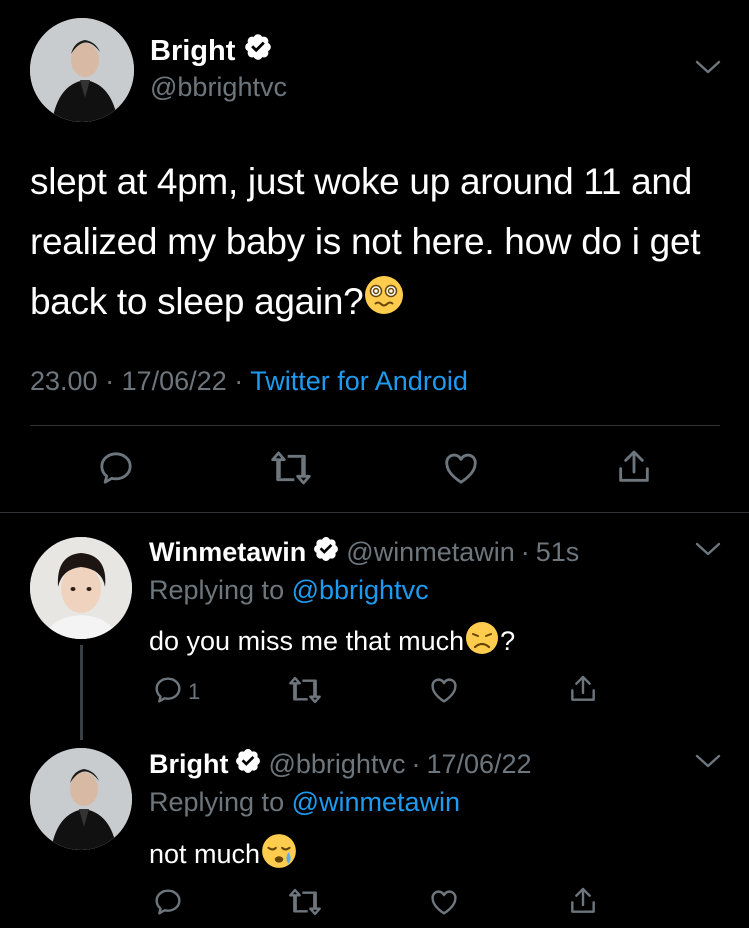  Describe the element at coordinates (508, 641) in the screenshot. I see `reply1-text-suffix: ?` at that location.